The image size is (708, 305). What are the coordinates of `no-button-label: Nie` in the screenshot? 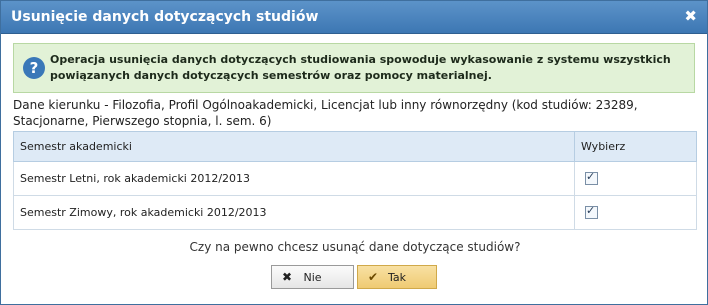 It's located at (312, 277).